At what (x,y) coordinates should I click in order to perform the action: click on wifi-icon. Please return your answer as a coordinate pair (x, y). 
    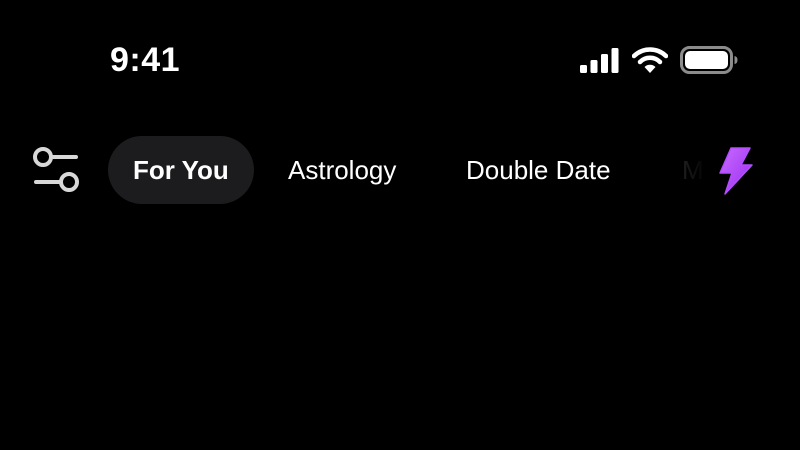
    Looking at the image, I should click on (650, 60).